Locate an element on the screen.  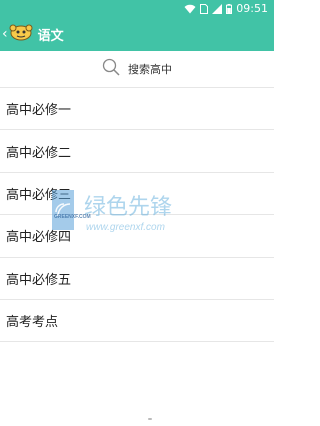
scroll-indicator is located at coordinates (150, 419).